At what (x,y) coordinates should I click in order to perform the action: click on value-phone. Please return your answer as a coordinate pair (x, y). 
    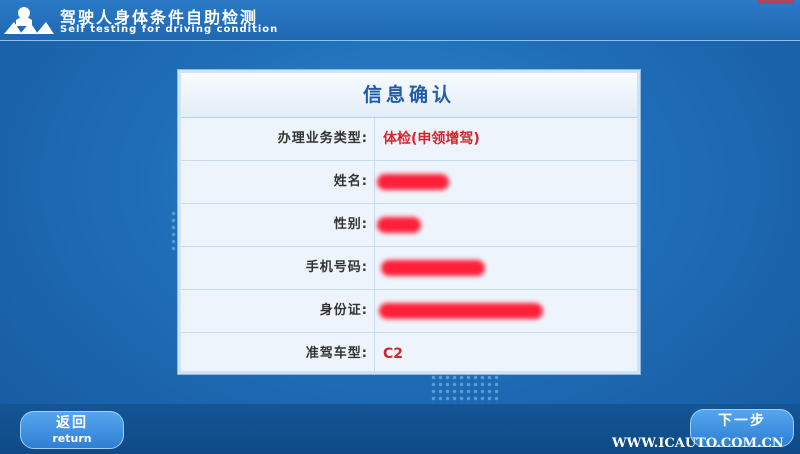
    Looking at the image, I should click on (506, 268).